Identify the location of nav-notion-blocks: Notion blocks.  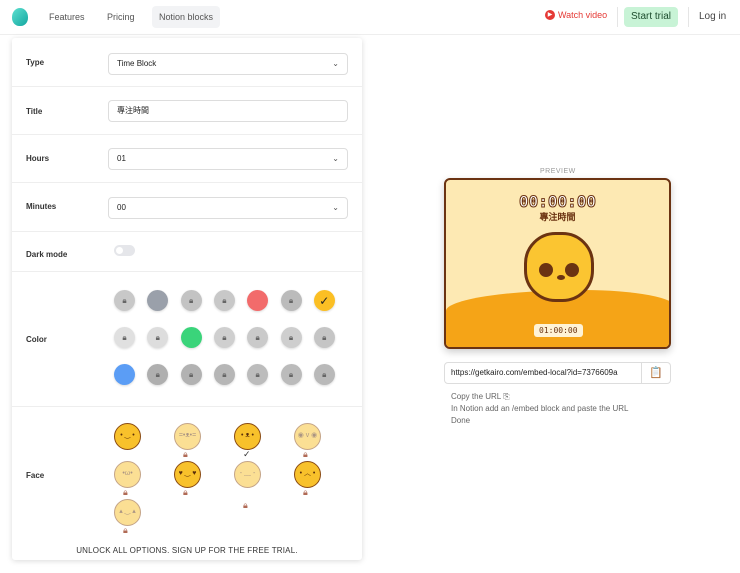
(186, 17).